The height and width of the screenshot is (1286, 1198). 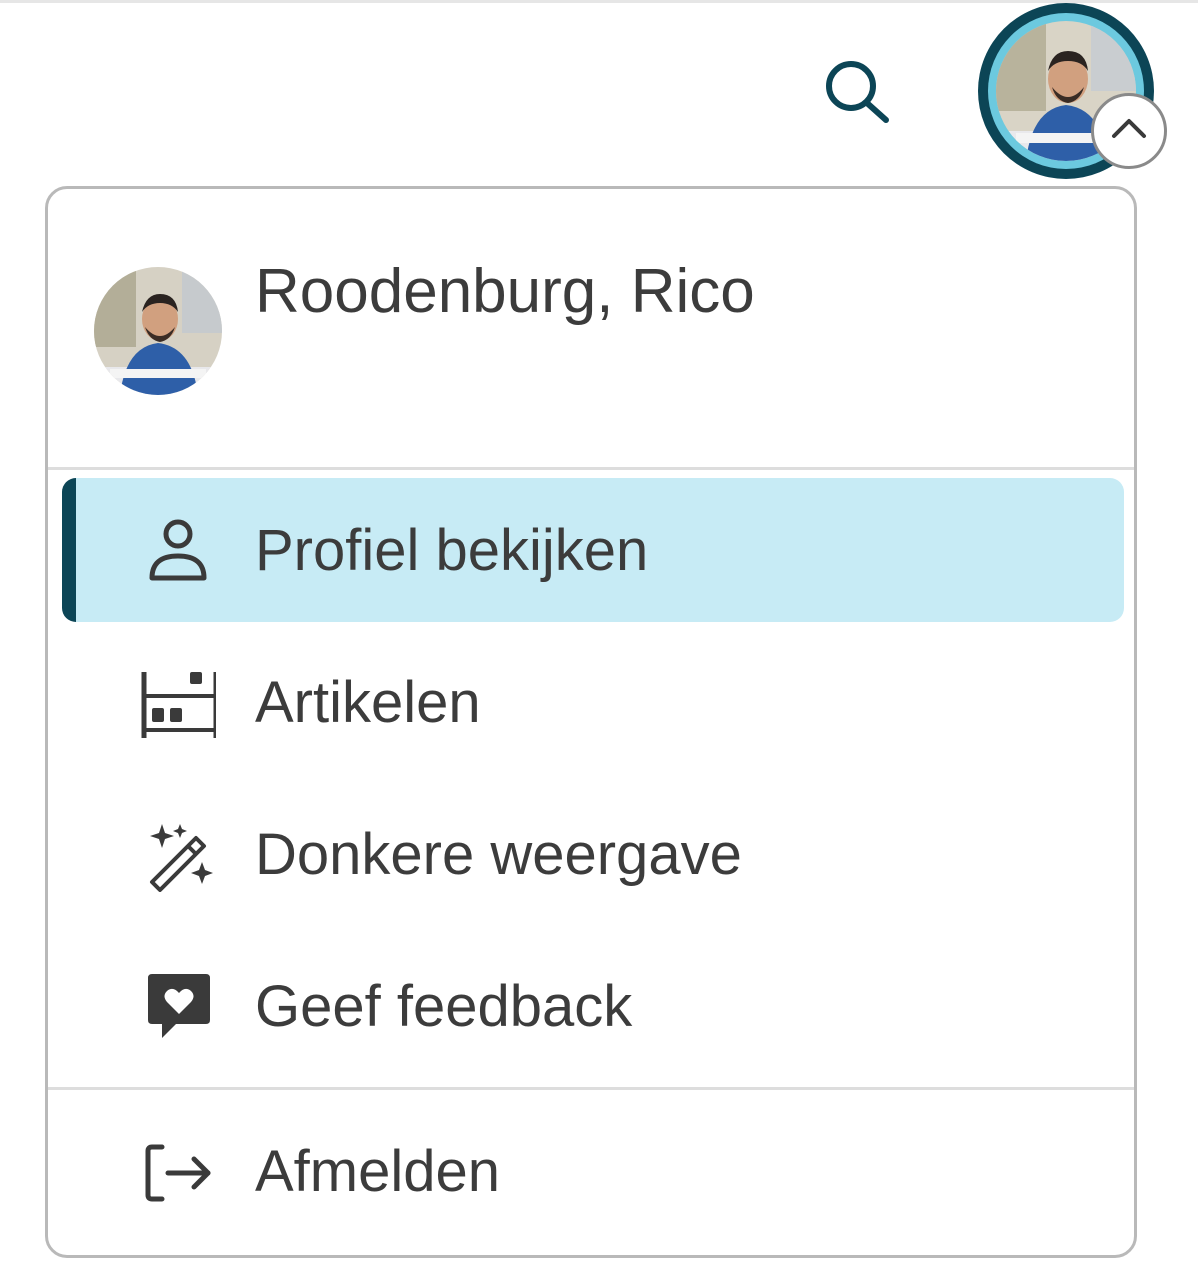 What do you see at coordinates (158, 331) in the screenshot?
I see `user-avatar` at bounding box center [158, 331].